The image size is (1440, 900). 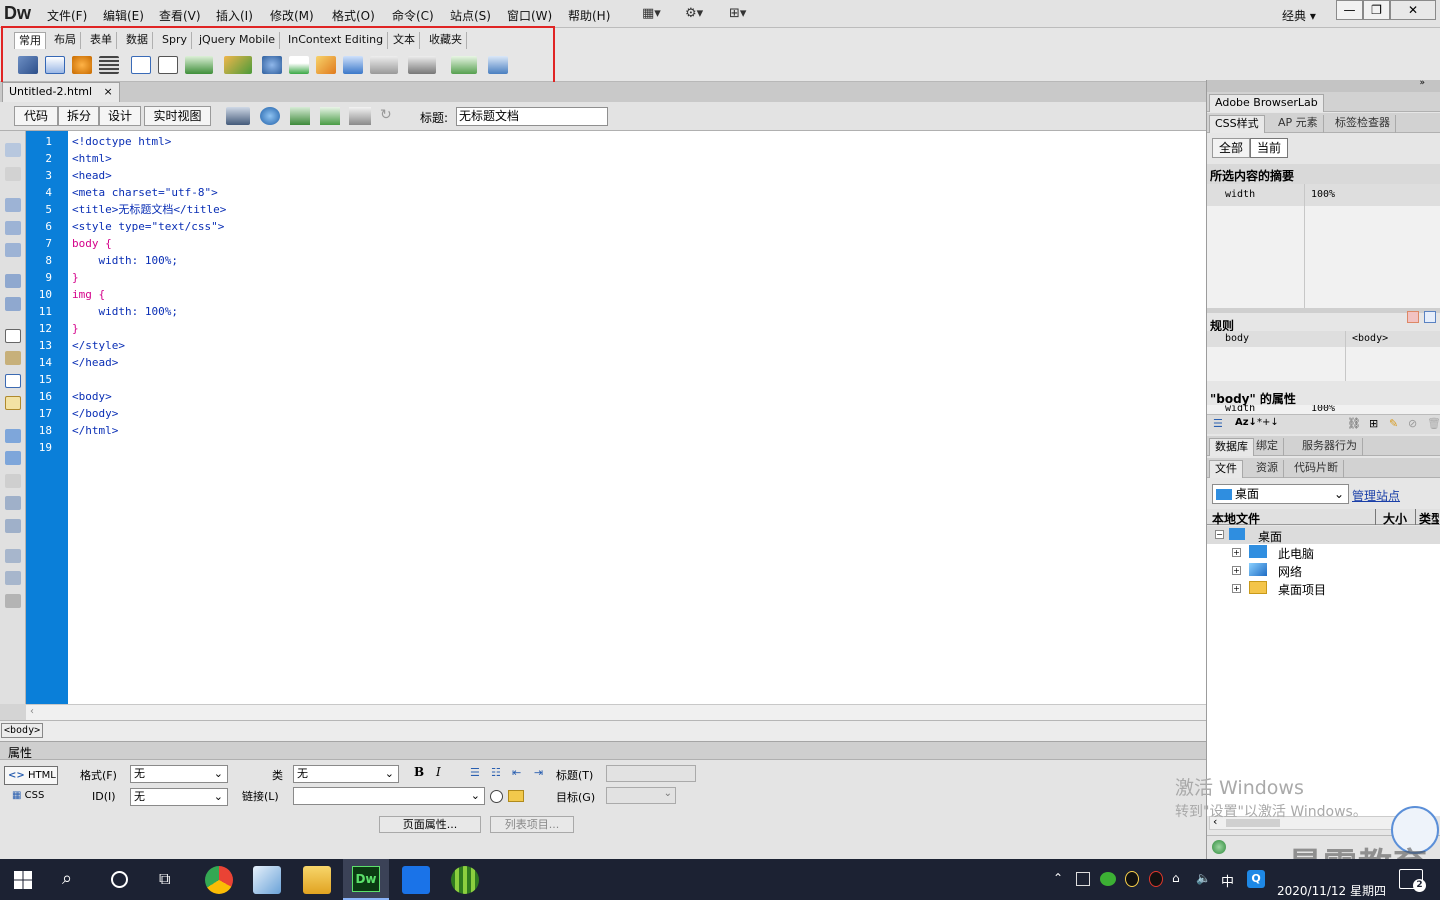 I want to click on task-view-icon: ⧉, so click(x=164, y=879).